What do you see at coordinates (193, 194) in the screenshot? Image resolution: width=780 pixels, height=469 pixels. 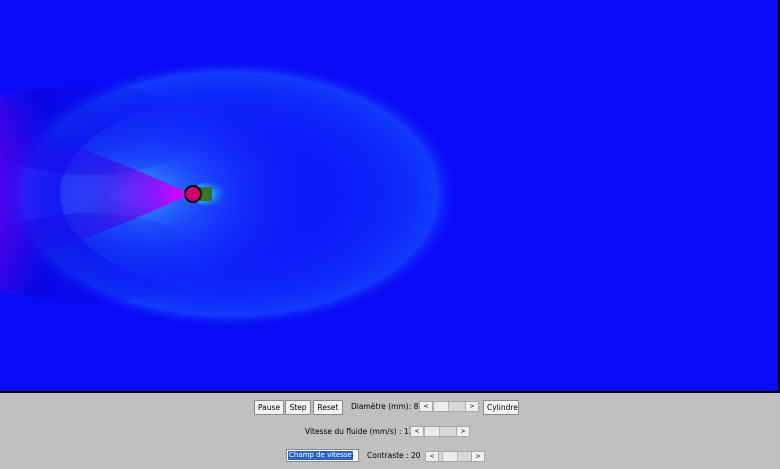 I see `cylinder-obstacle` at bounding box center [193, 194].